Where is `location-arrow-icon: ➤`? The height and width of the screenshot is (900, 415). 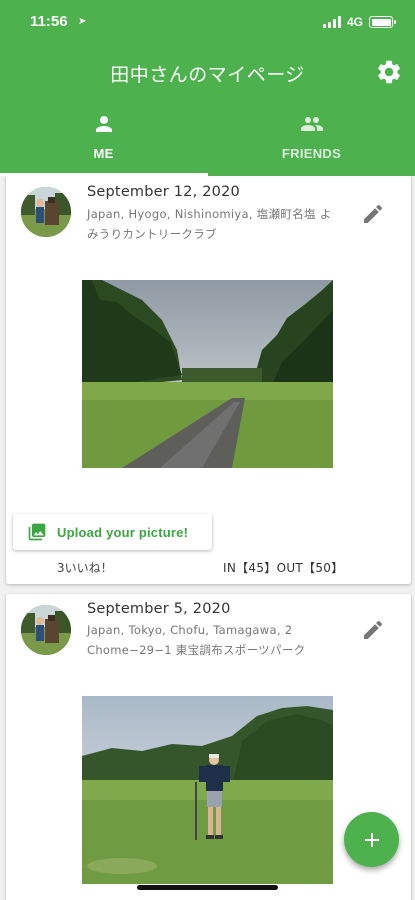
location-arrow-icon: ➤ is located at coordinates (82, 21).